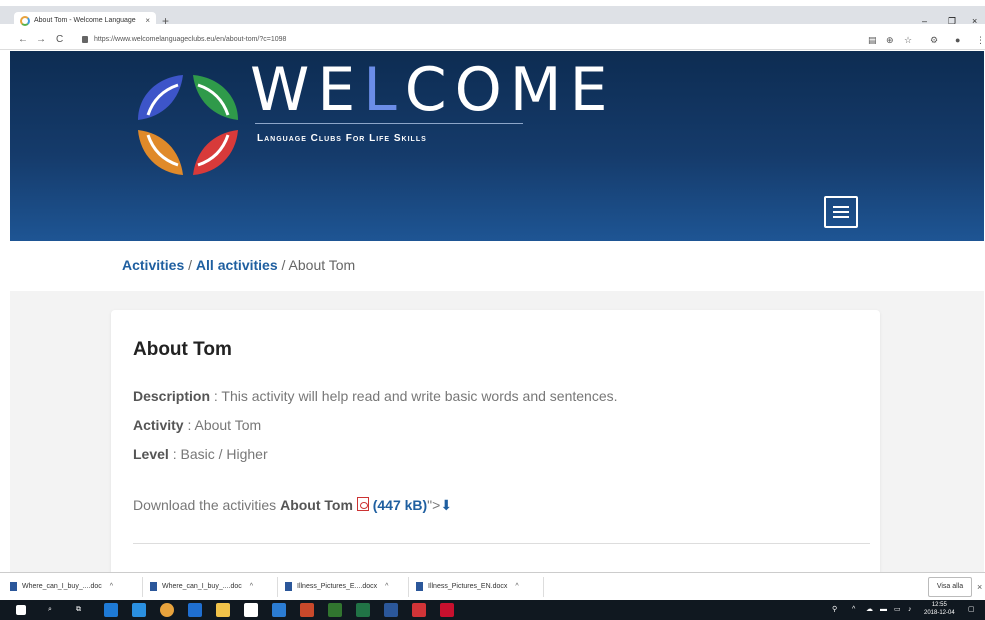 The width and height of the screenshot is (985, 620). Describe the element at coordinates (85, 39) in the screenshot. I see `lock-icon` at that location.